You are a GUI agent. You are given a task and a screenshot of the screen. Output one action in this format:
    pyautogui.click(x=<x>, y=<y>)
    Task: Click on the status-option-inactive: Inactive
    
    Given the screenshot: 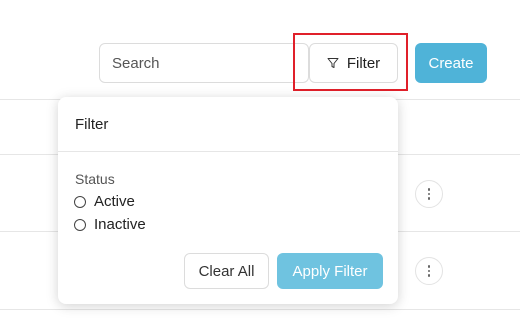 What is the action you would take?
    pyautogui.click(x=110, y=224)
    